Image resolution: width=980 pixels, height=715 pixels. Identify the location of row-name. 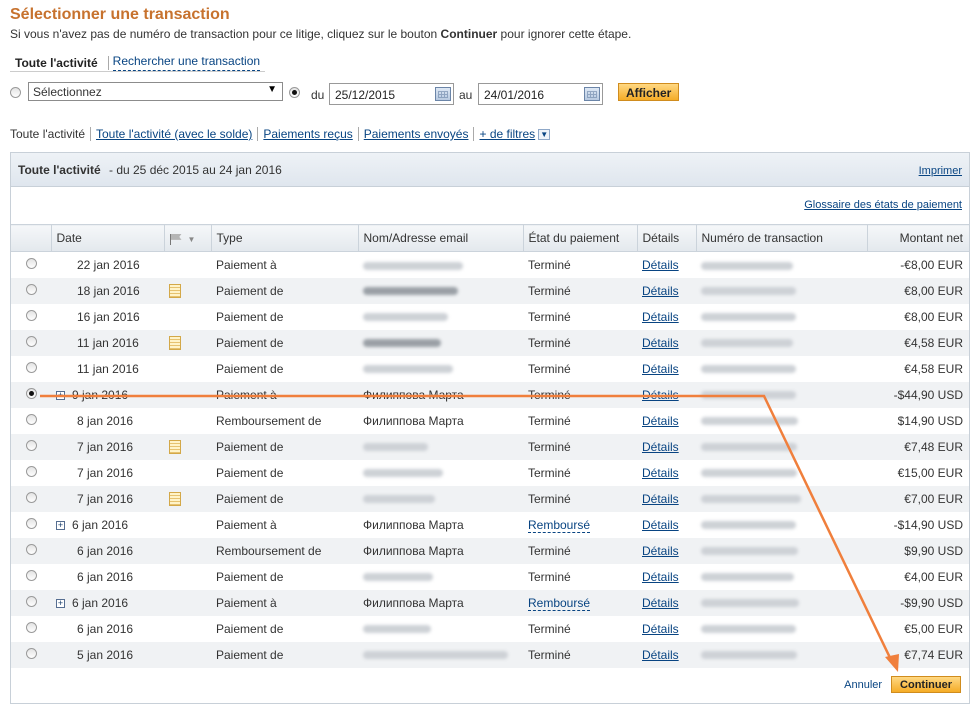
(440, 654).